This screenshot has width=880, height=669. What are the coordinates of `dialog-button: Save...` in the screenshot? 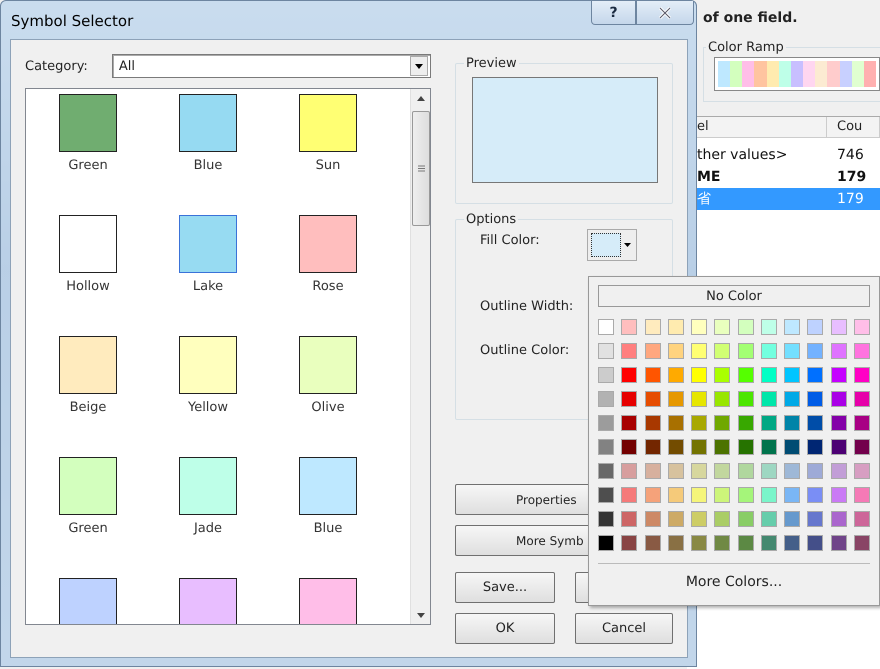 It's located at (505, 587).